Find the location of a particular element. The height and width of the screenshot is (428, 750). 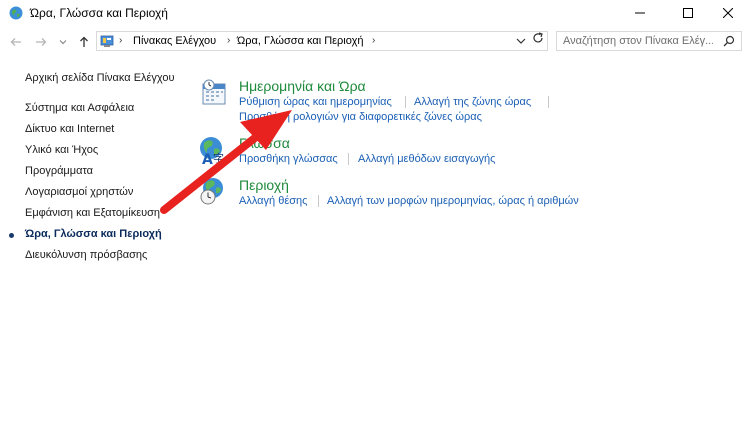

link-change-time-zone: Αλλαγή της ζώνης ώρας is located at coordinates (472, 102).